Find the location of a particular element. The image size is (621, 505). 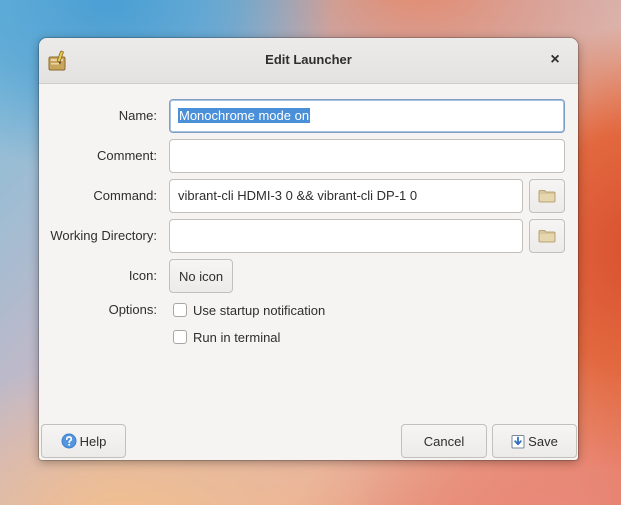

save-button-label: Save is located at coordinates (543, 441).